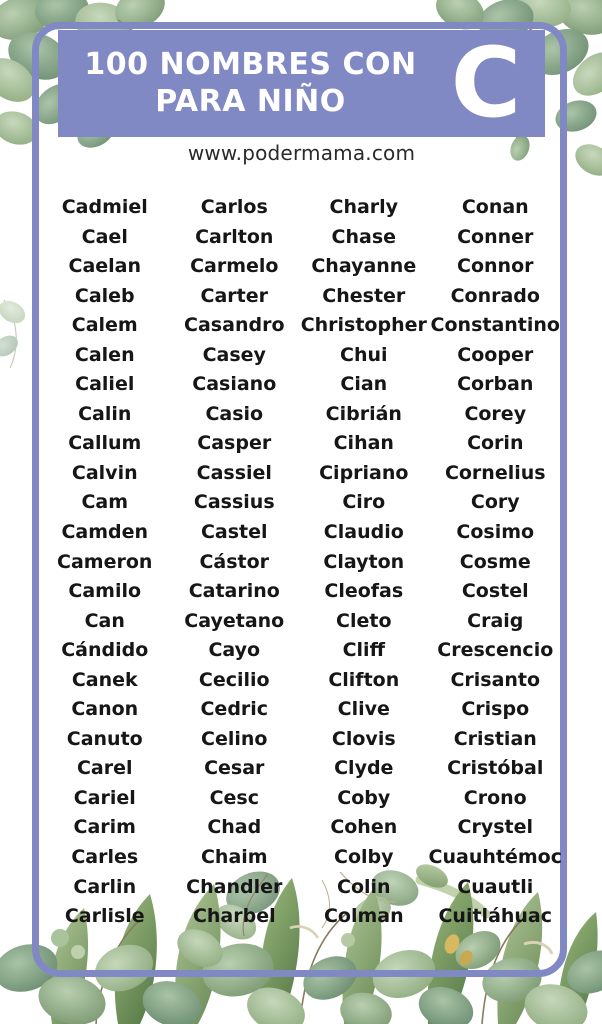  I want to click on name-item: Cadmiel, so click(104, 207).